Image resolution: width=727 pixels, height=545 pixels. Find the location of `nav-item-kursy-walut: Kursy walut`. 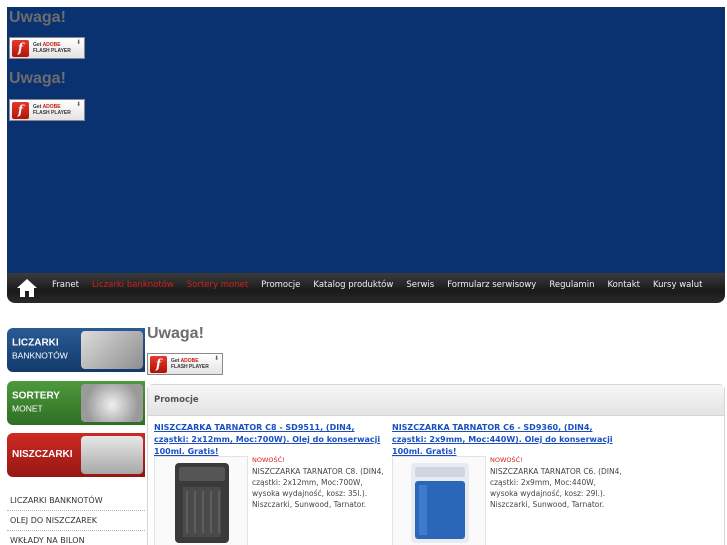

nav-item-kursy-walut: Kursy walut is located at coordinates (677, 285).